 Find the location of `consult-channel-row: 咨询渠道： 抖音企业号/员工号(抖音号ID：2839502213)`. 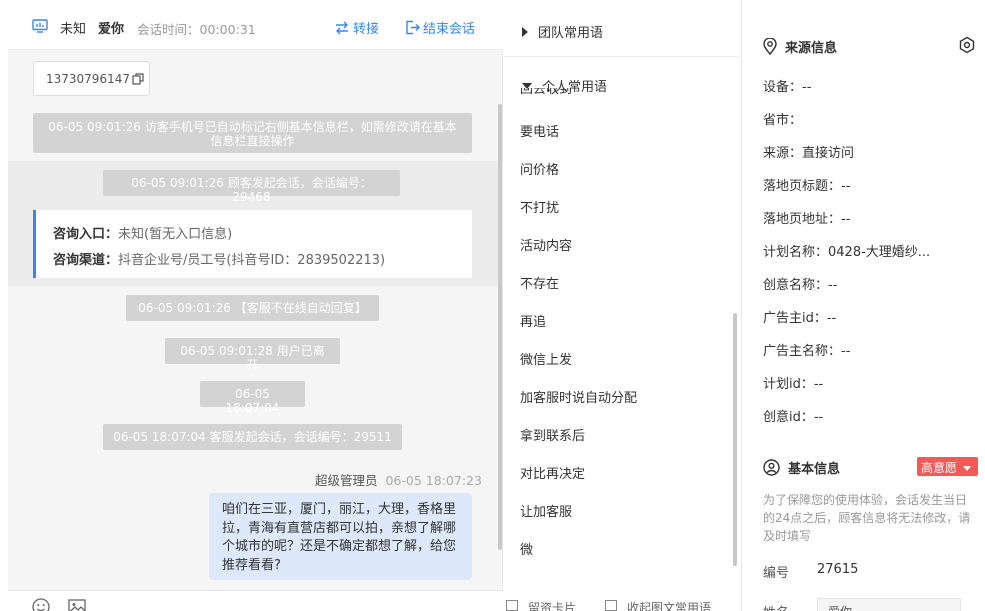

consult-channel-row: 咨询渠道： 抖音企业号/员工号(抖音号ID：2839502213) is located at coordinates (219, 258).